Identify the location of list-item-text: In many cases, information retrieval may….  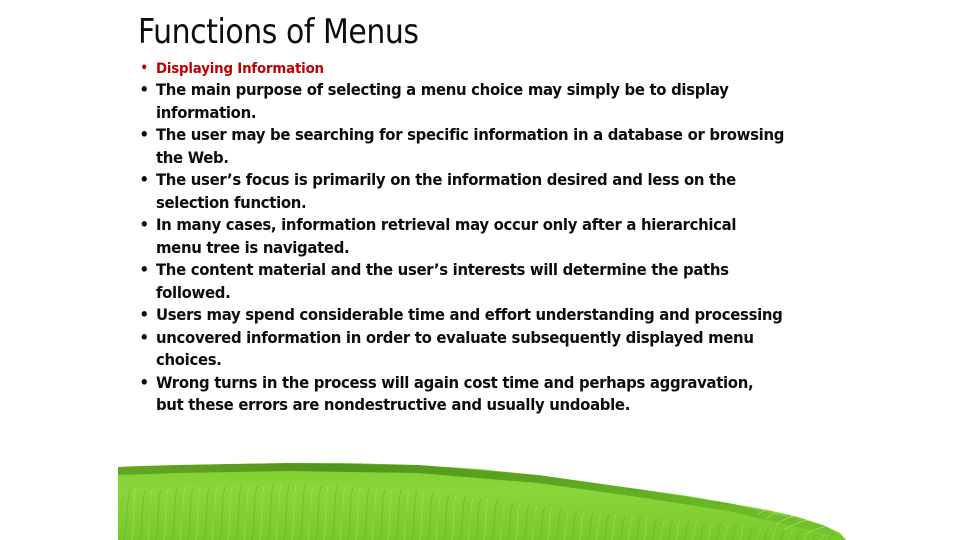
(446, 236).